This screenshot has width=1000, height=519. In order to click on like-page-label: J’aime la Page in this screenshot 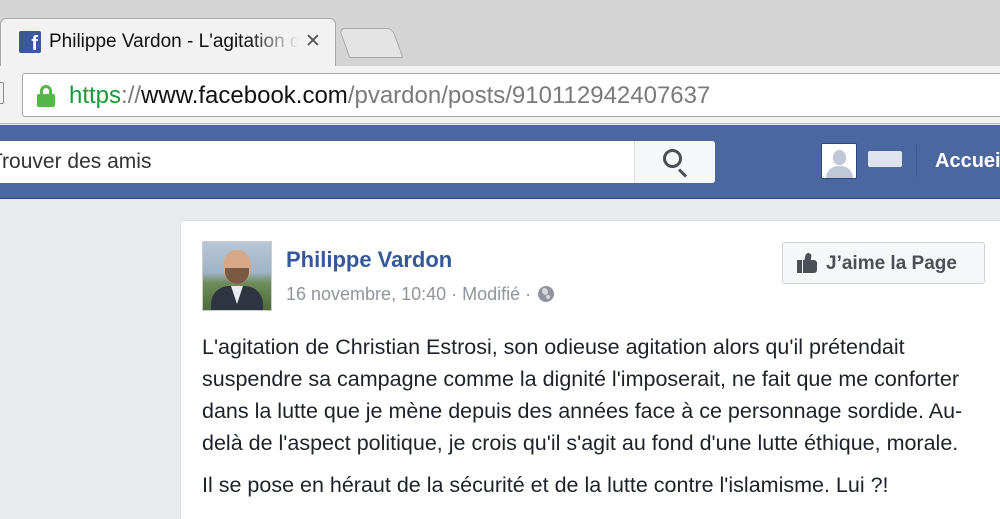, I will do `click(891, 263)`.